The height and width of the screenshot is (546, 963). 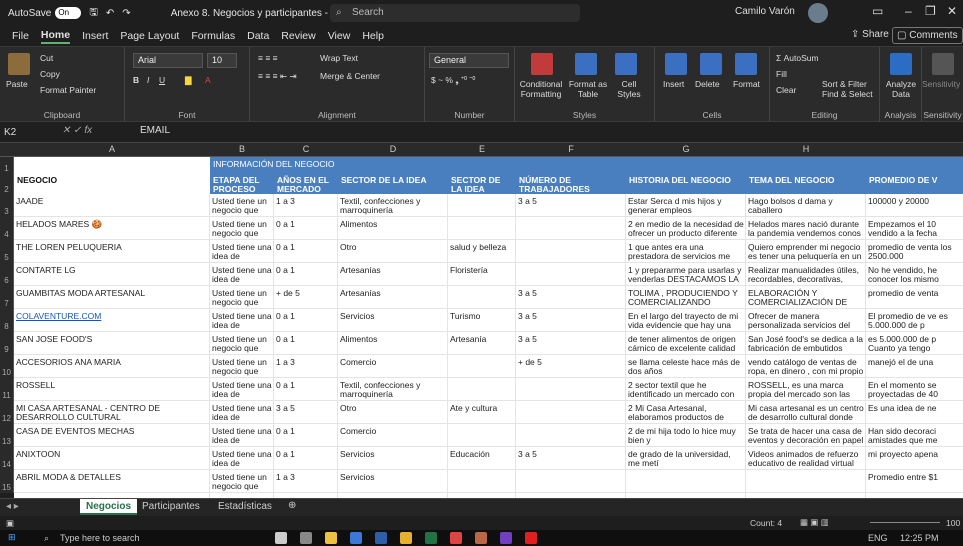 I want to click on comments-button: ▢ Comments, so click(x=927, y=35).